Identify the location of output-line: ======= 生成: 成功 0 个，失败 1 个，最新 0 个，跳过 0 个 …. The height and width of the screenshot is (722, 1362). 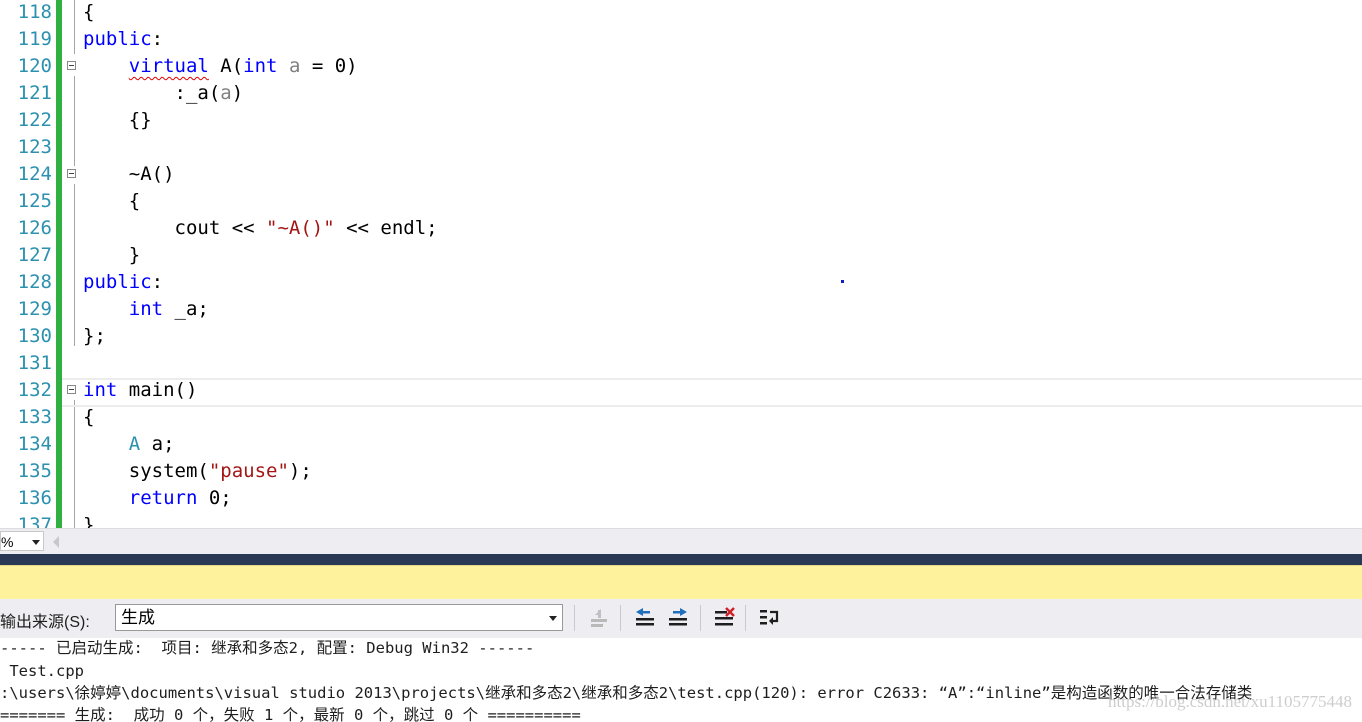
(290, 714).